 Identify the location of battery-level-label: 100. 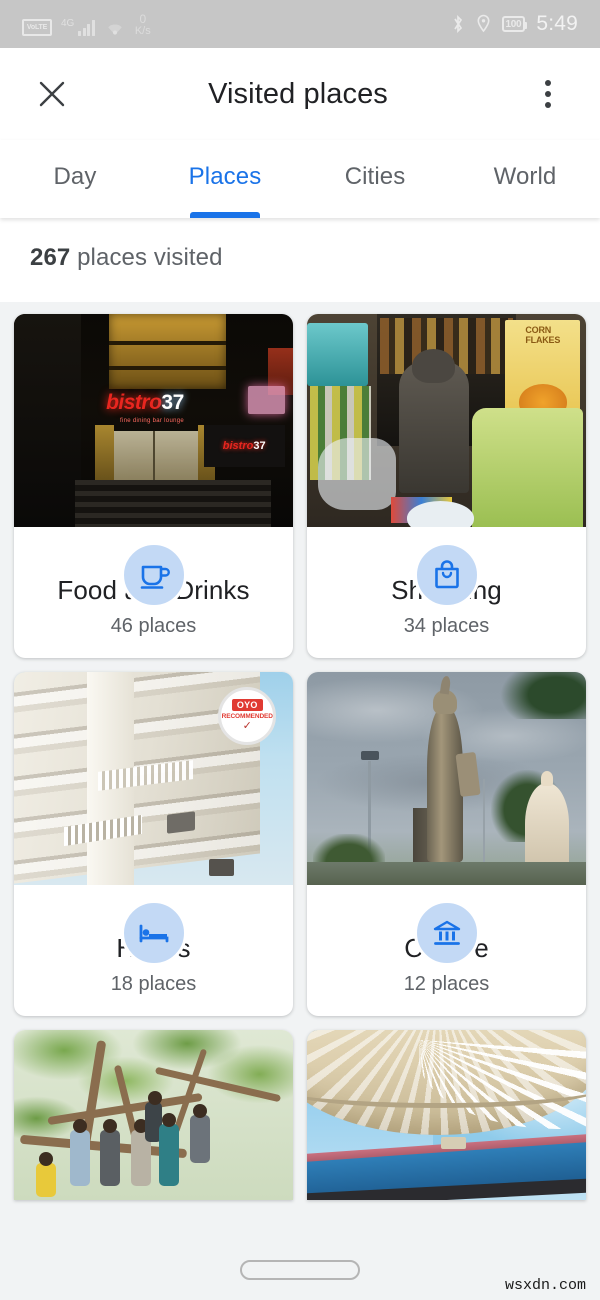
(513, 24).